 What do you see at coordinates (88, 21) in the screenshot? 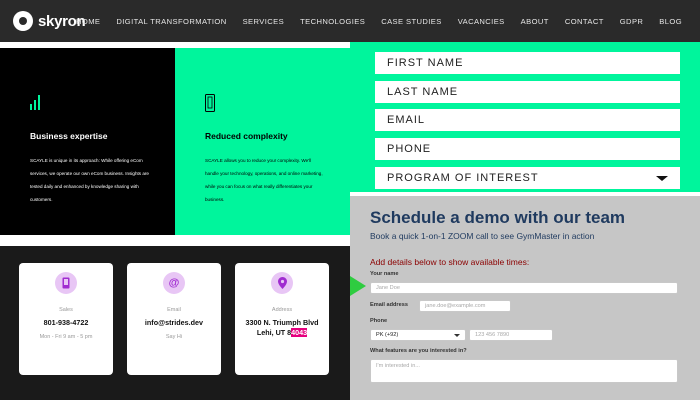
I see `nav-item-home: HOME` at bounding box center [88, 21].